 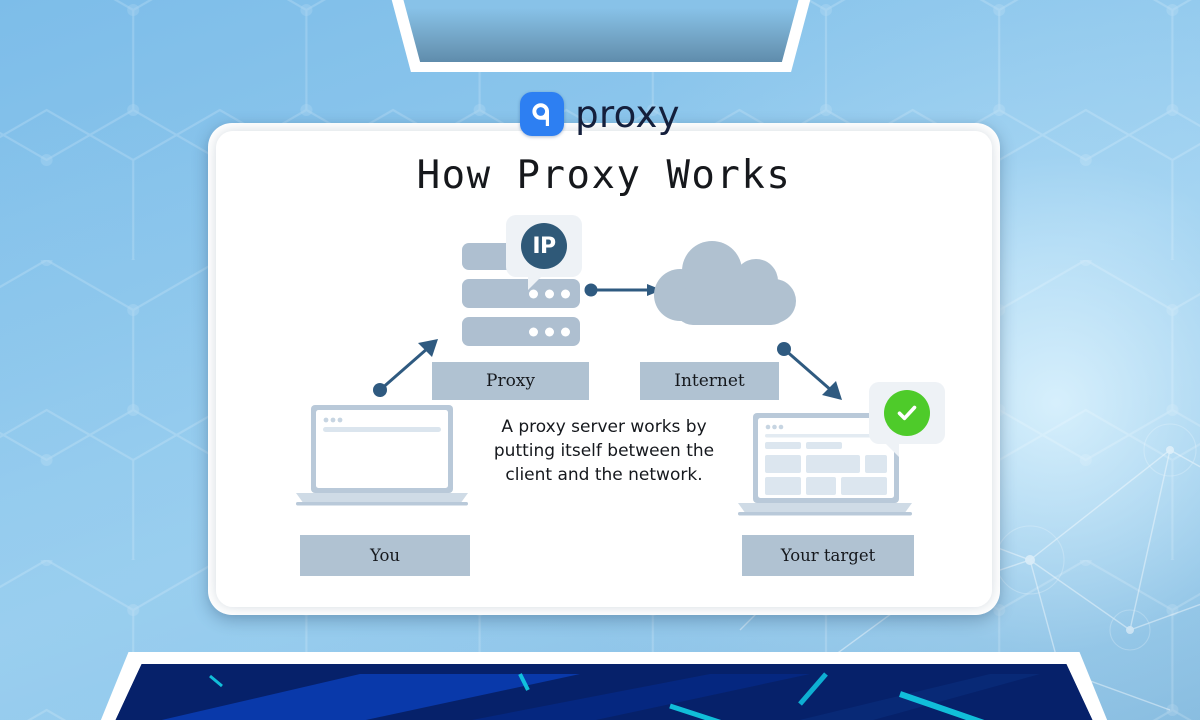 I want to click on diagram-chip-you: You, so click(x=385, y=555).